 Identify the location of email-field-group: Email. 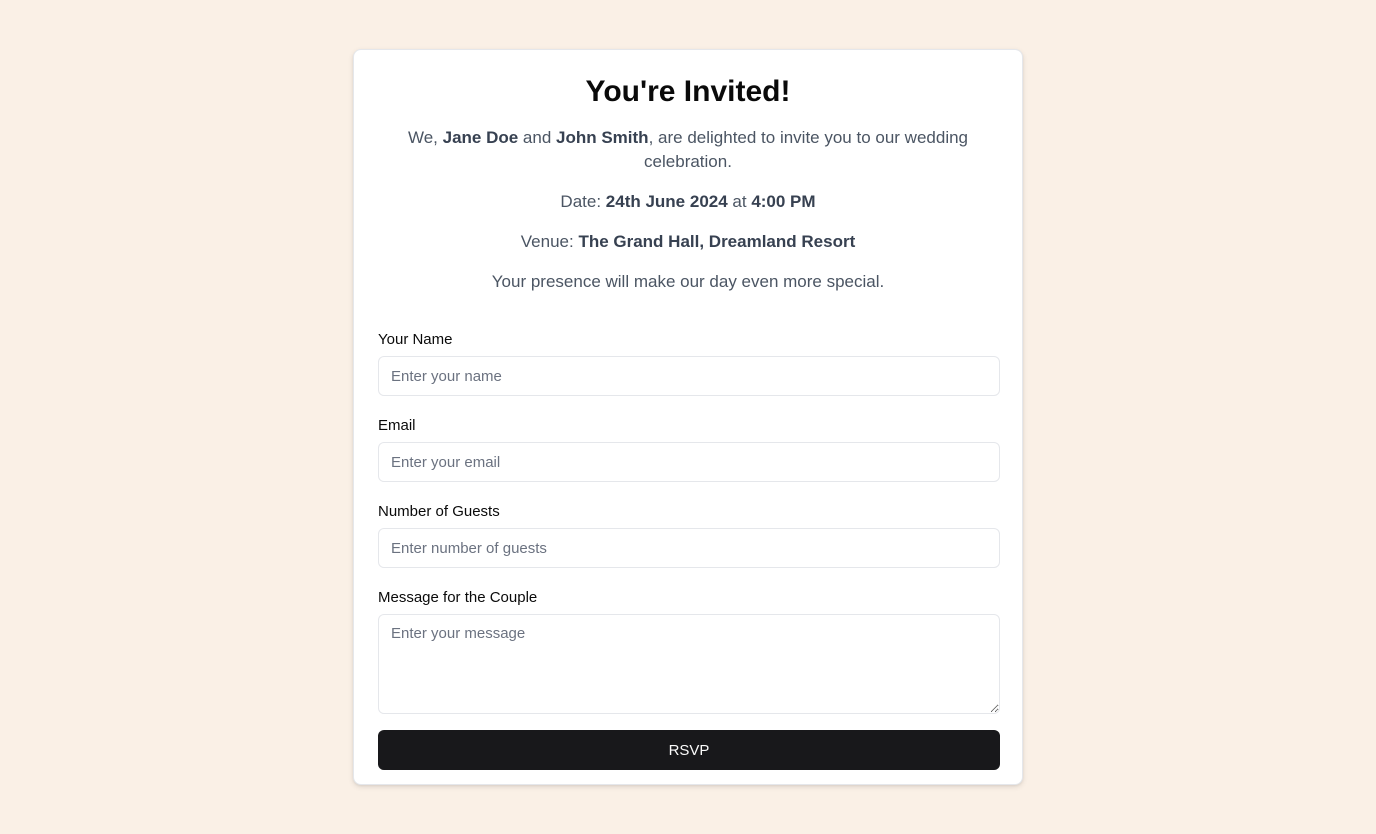
(689, 449).